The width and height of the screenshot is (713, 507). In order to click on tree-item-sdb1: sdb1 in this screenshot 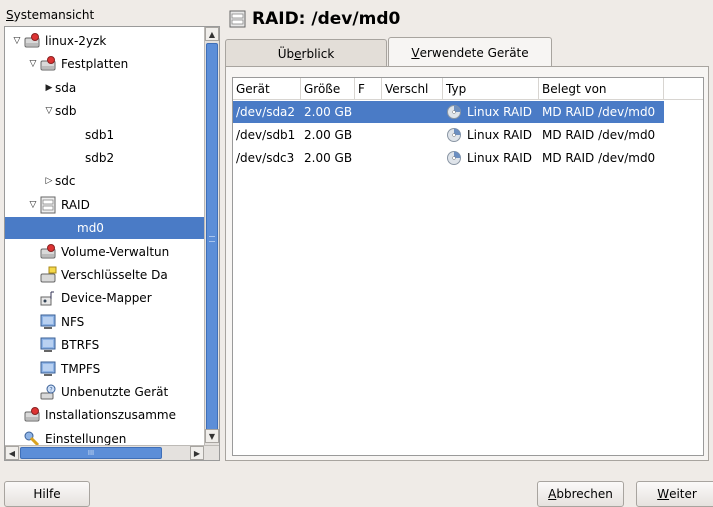, I will do `click(104, 135)`.